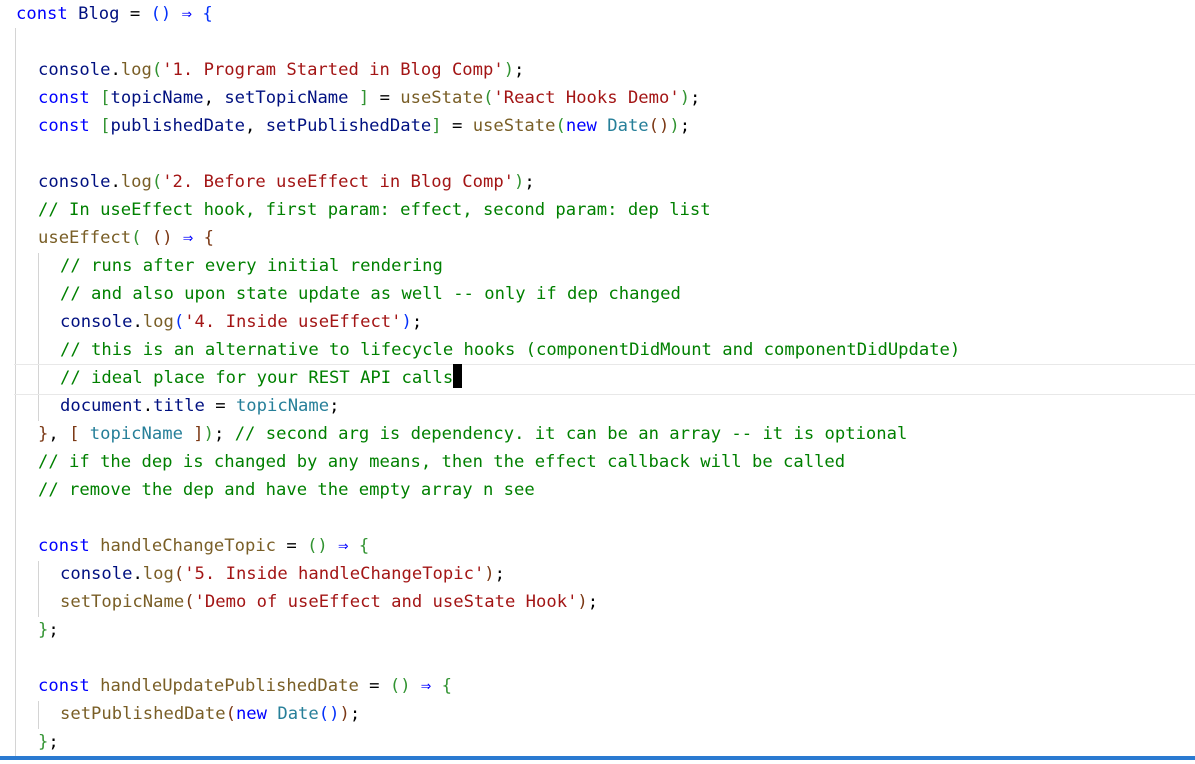 The height and width of the screenshot is (764, 1195). Describe the element at coordinates (597, 238) in the screenshot. I see `code-line: useEffect( () ⇒ {` at that location.